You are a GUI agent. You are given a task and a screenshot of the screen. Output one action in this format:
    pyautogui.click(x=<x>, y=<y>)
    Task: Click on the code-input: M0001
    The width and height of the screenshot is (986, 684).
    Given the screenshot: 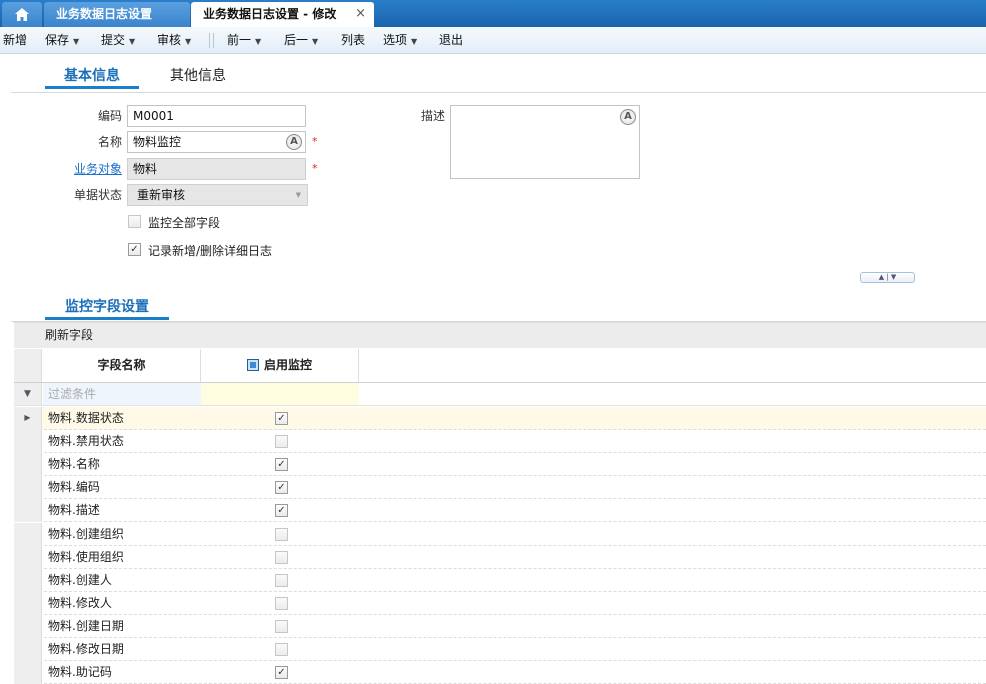 What is the action you would take?
    pyautogui.click(x=216, y=116)
    